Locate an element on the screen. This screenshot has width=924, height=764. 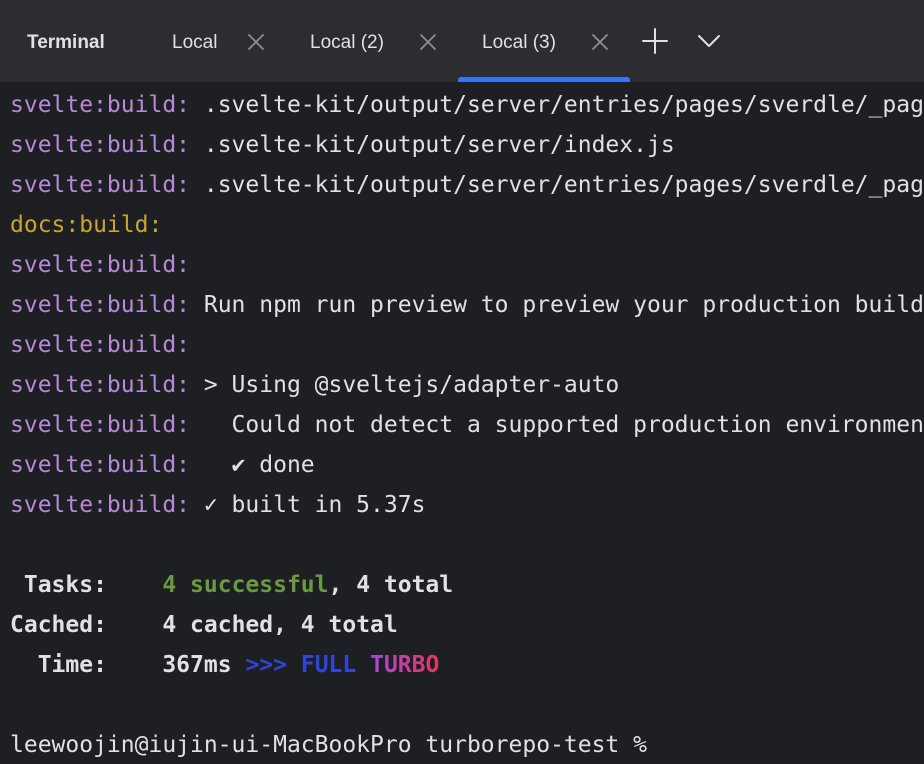
output-line: svelte:build: ✓ built in 5.37s is located at coordinates (218, 505).